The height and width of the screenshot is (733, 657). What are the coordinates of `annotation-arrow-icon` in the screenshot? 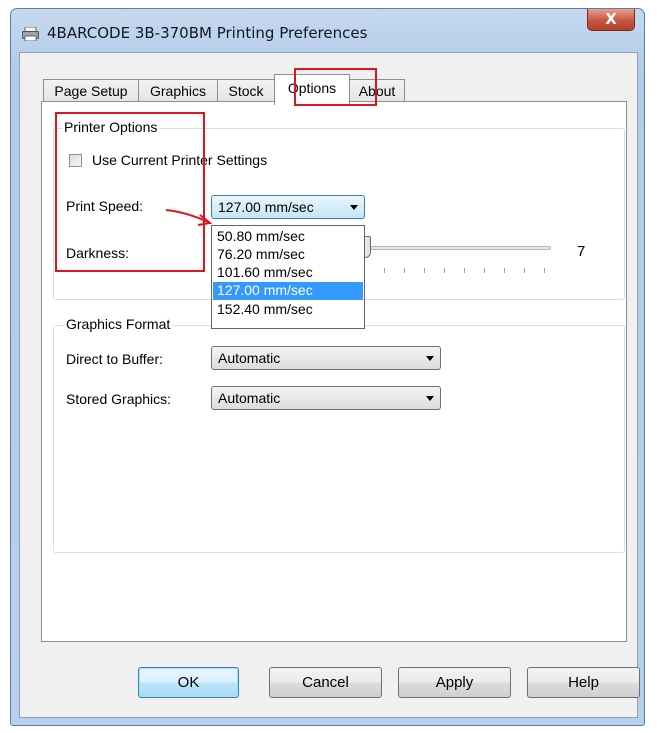 It's located at (189, 217).